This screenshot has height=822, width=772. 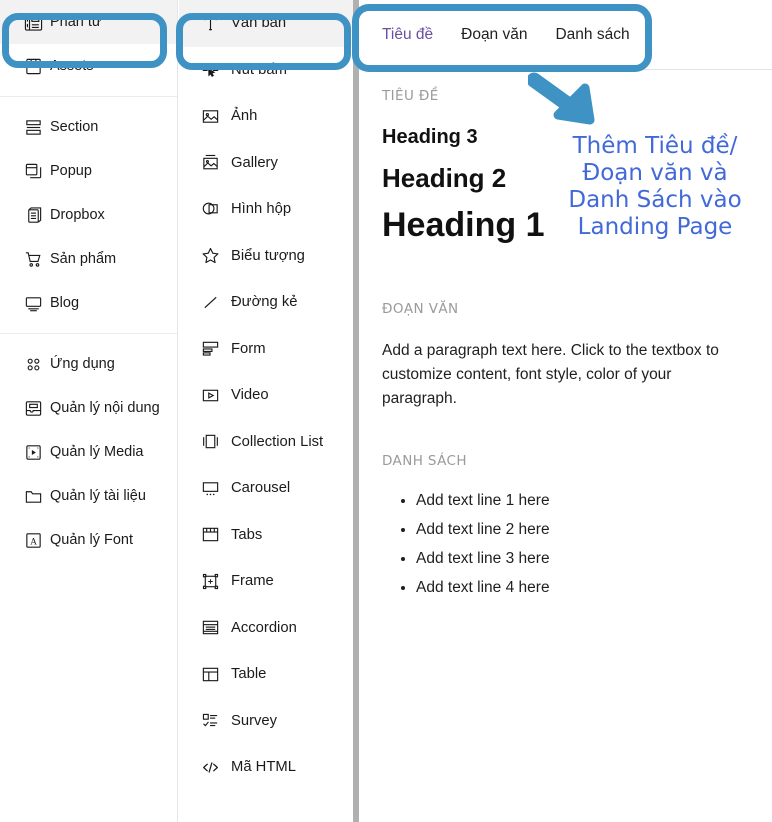 I want to click on sidebar-group-primary: Phần tử Assets, so click(x=88, y=44).